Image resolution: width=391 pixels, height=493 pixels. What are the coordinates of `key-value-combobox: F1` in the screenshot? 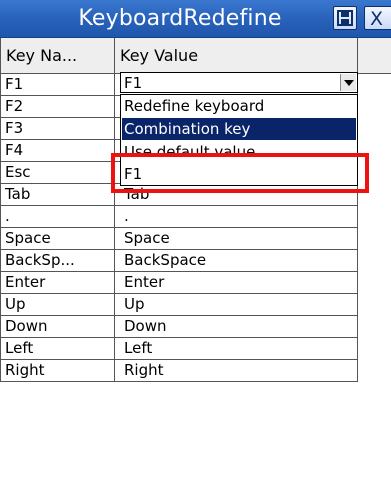 It's located at (239, 82).